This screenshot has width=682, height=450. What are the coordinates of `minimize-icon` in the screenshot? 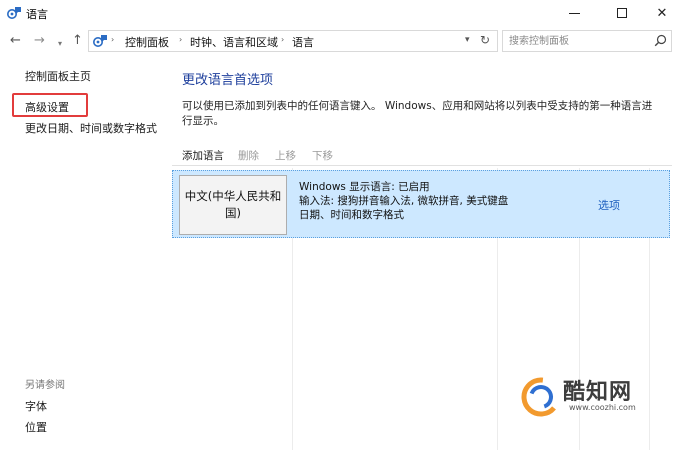 It's located at (574, 13).